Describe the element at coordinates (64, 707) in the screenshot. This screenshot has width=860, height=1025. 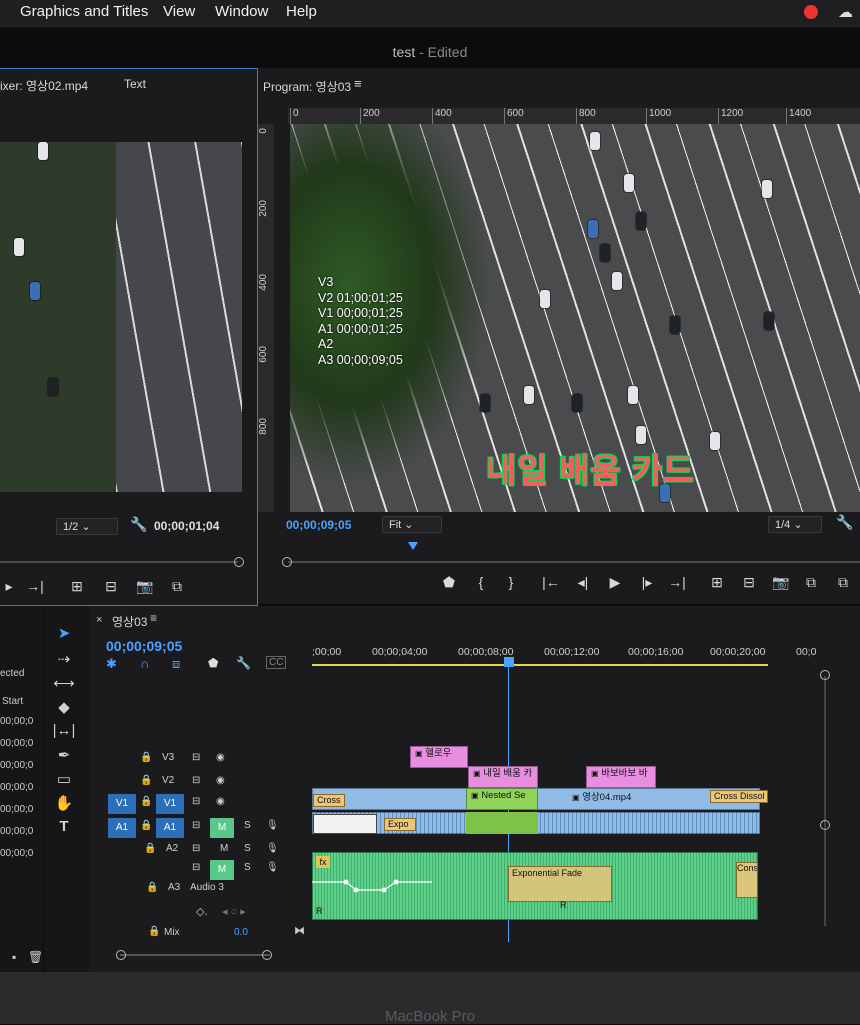
I see `razor-tool-icon: ◆` at that location.